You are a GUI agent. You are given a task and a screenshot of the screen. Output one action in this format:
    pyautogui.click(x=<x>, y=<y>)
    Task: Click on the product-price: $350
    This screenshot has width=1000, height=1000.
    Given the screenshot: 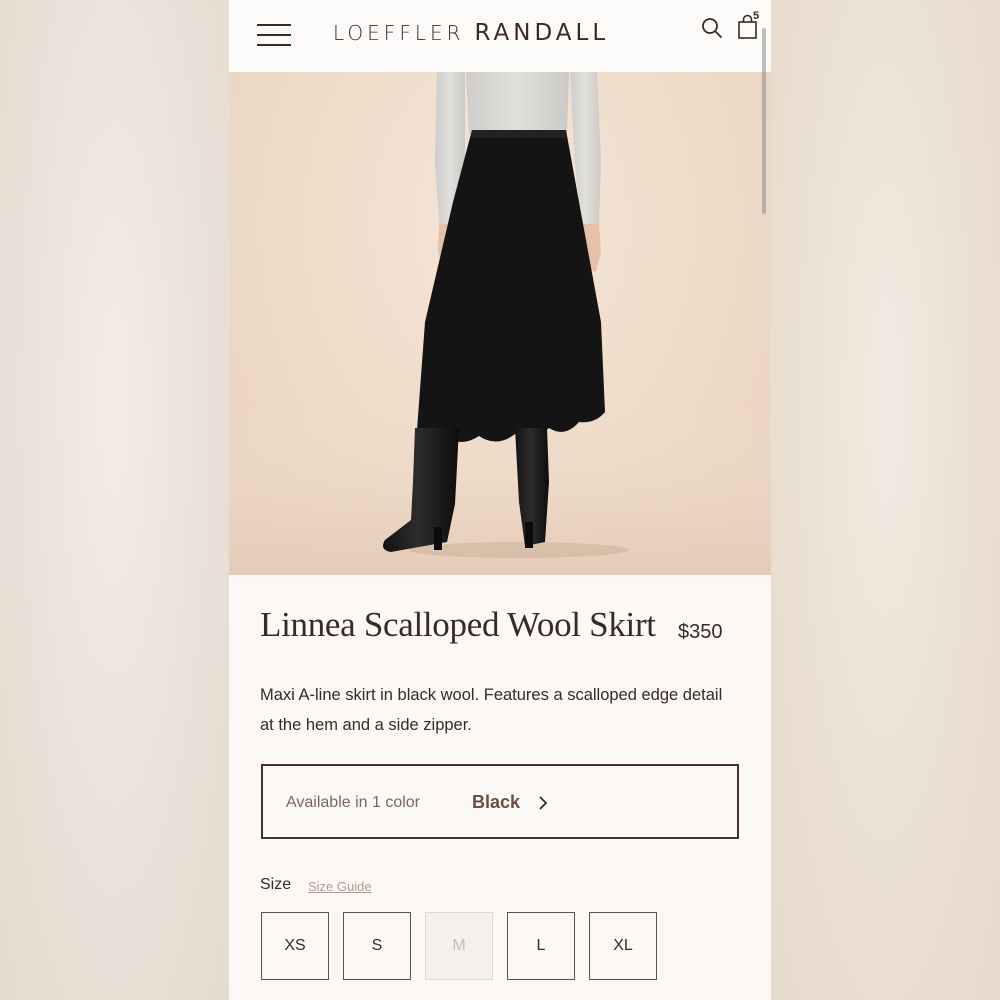 What is the action you would take?
    pyautogui.click(x=700, y=632)
    